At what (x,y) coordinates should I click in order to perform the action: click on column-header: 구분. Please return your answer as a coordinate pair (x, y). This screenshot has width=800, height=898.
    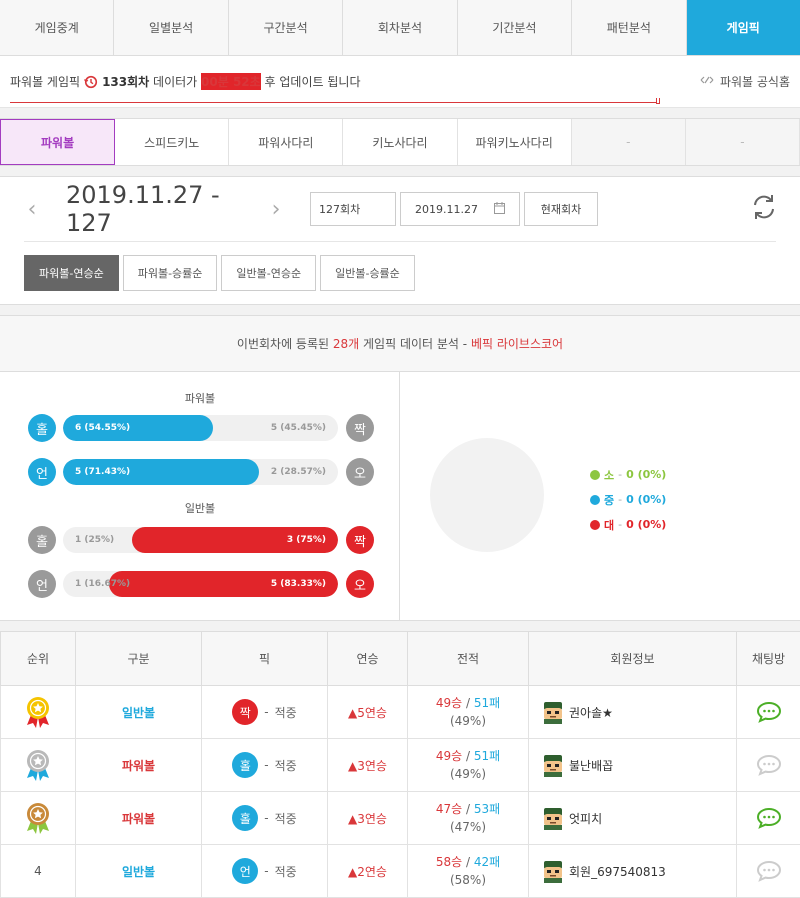
    Looking at the image, I should click on (139, 659).